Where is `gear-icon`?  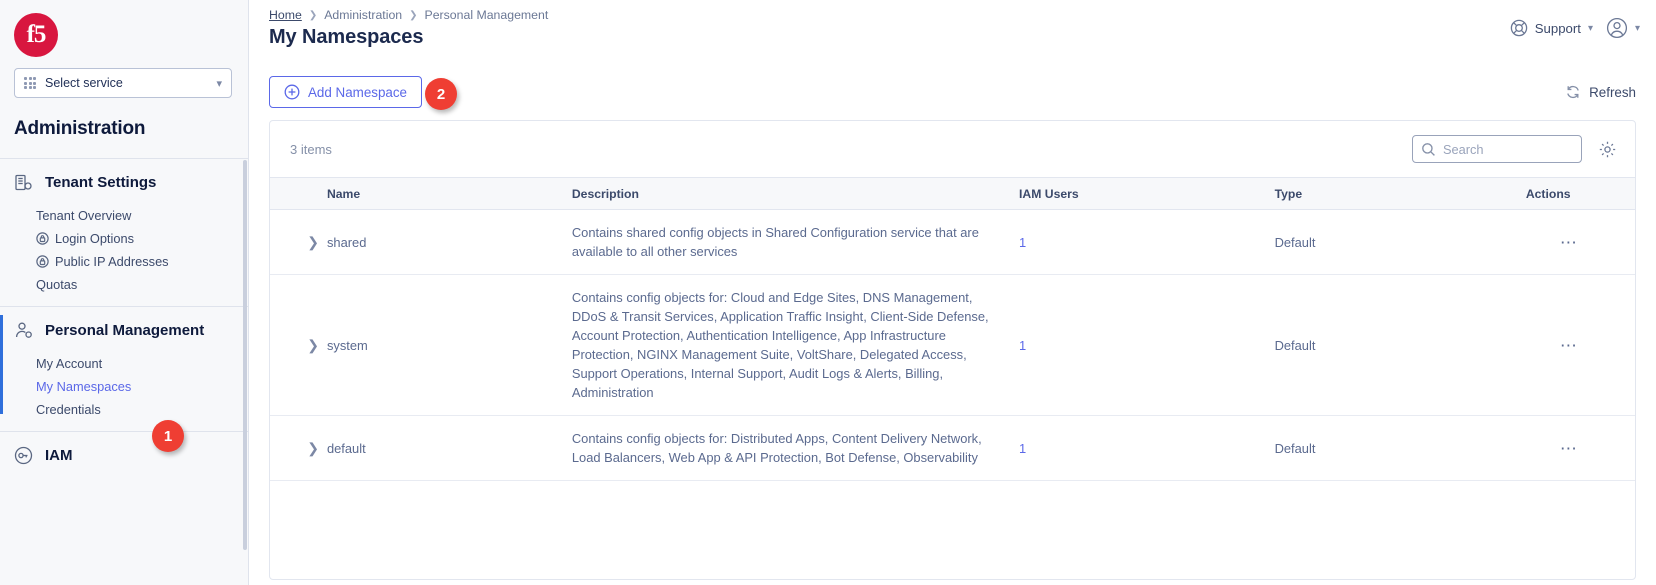
gear-icon is located at coordinates (1607, 149).